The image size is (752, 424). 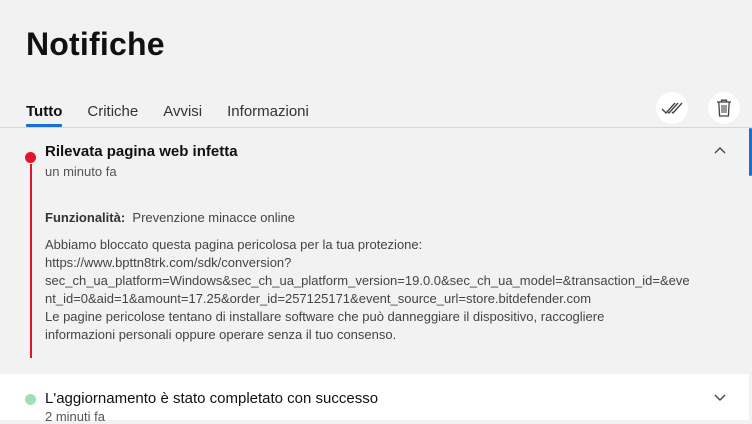 I want to click on mark-all-read-button, so click(x=672, y=108).